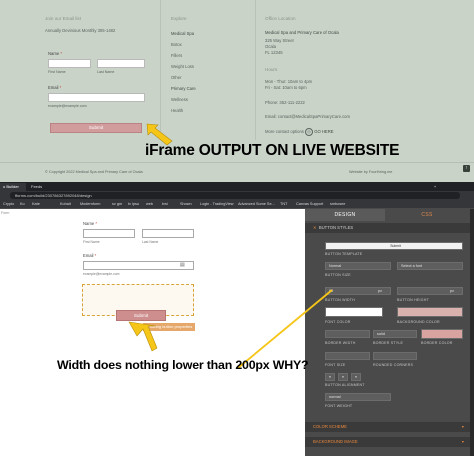  Describe the element at coordinates (183, 365) in the screenshot. I see `annotation-caption-bottom: Width does nothing lower than 200px WHY?` at that location.